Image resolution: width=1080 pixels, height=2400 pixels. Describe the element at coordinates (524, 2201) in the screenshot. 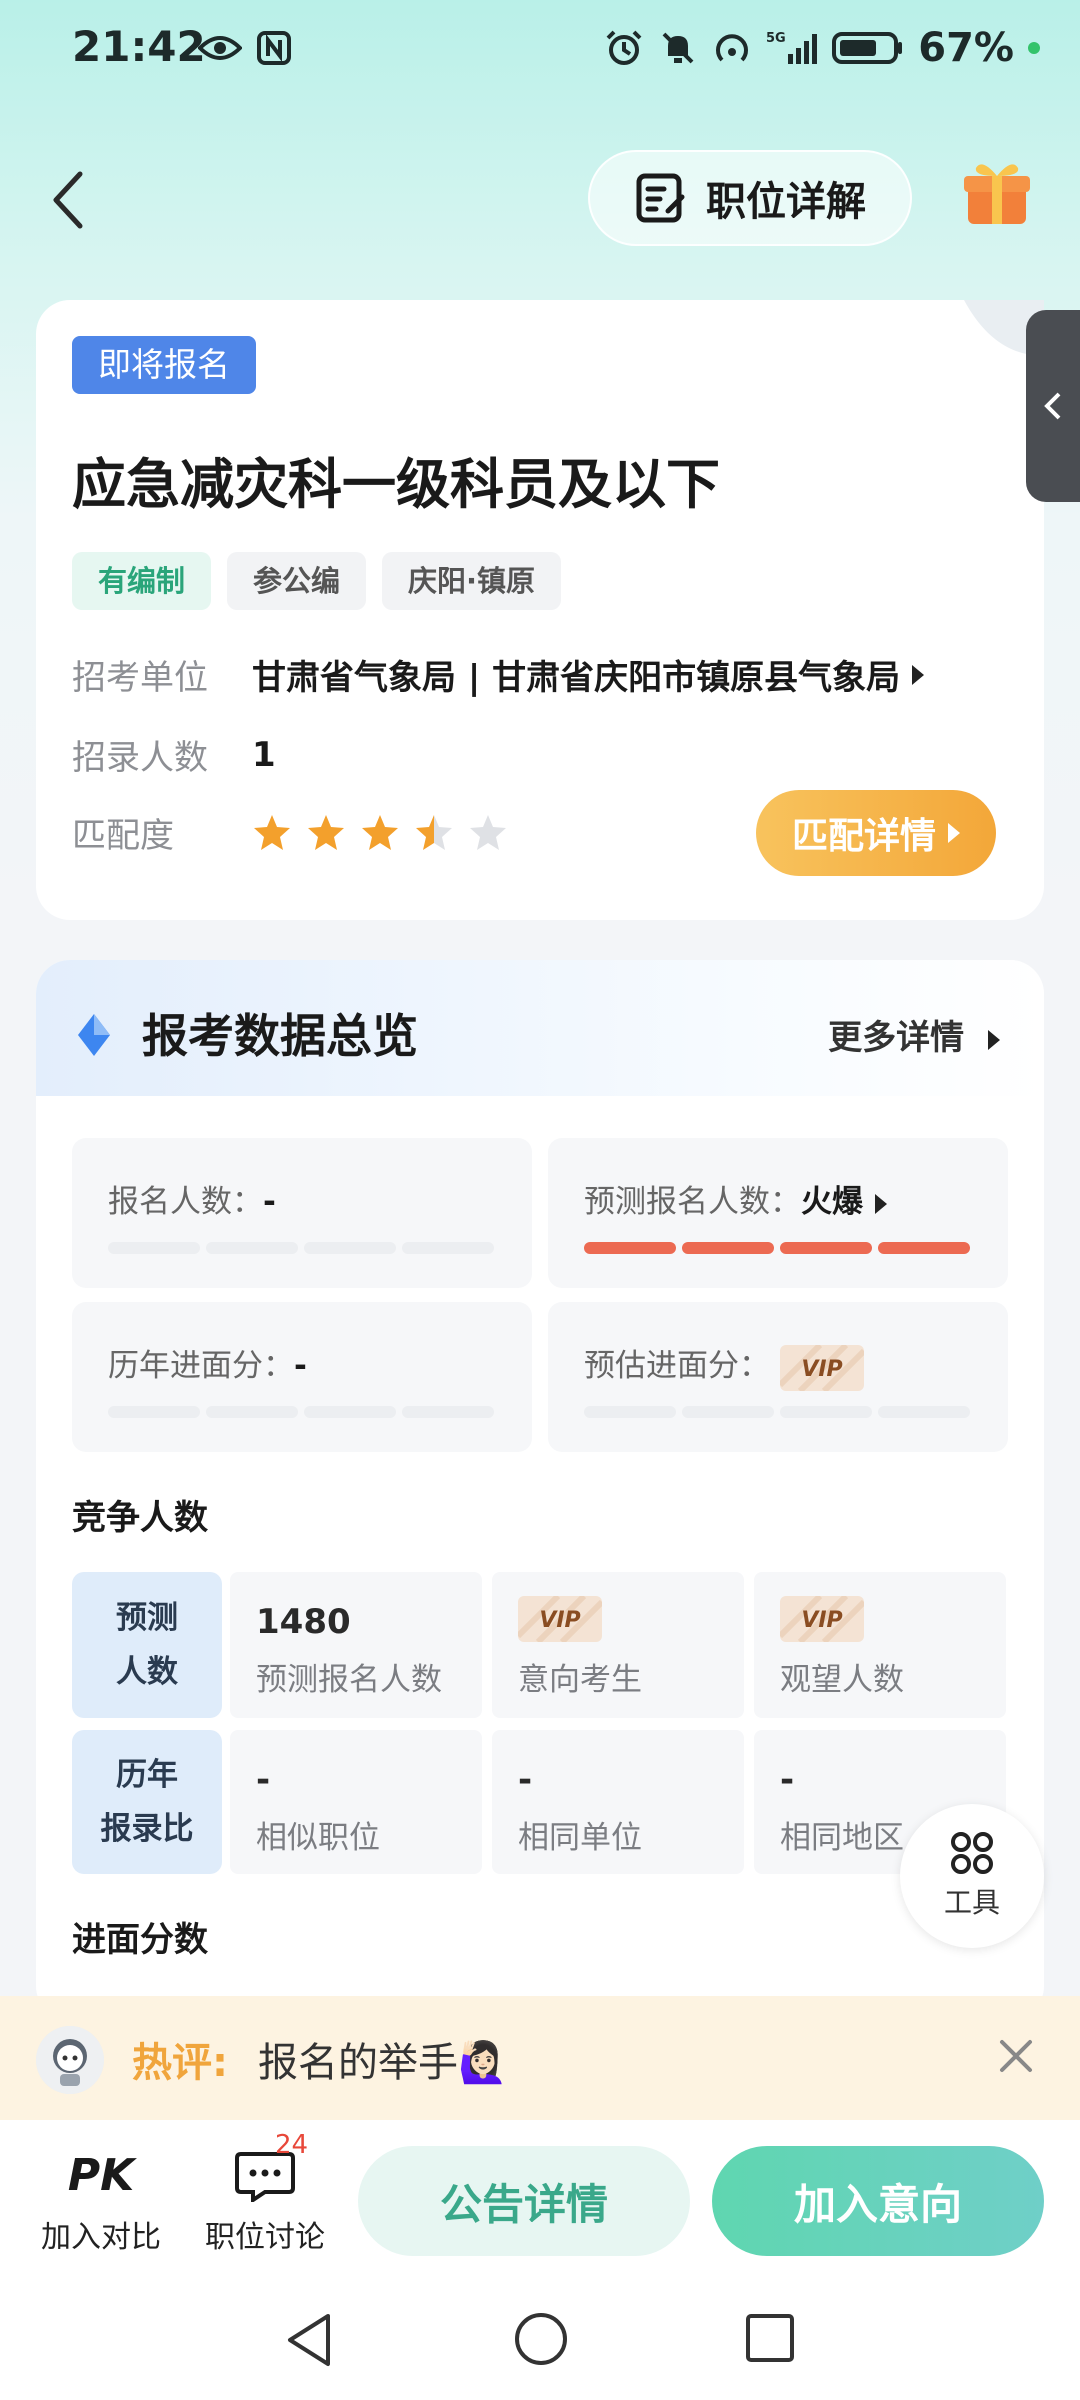

I see `notice-details-button: 公告详情` at that location.